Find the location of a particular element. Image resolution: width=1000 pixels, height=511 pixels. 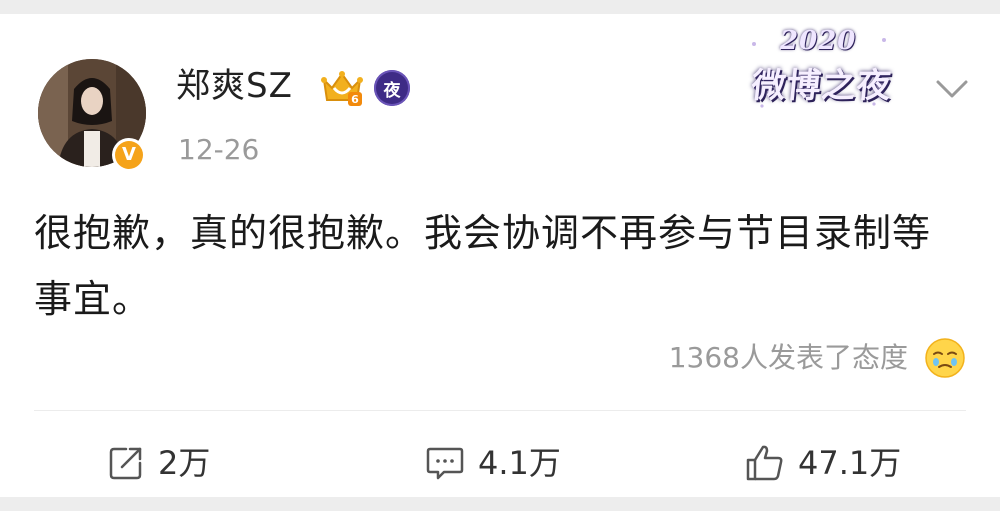

reaction-summary: 1368人发表了态度 is located at coordinates (817, 358).